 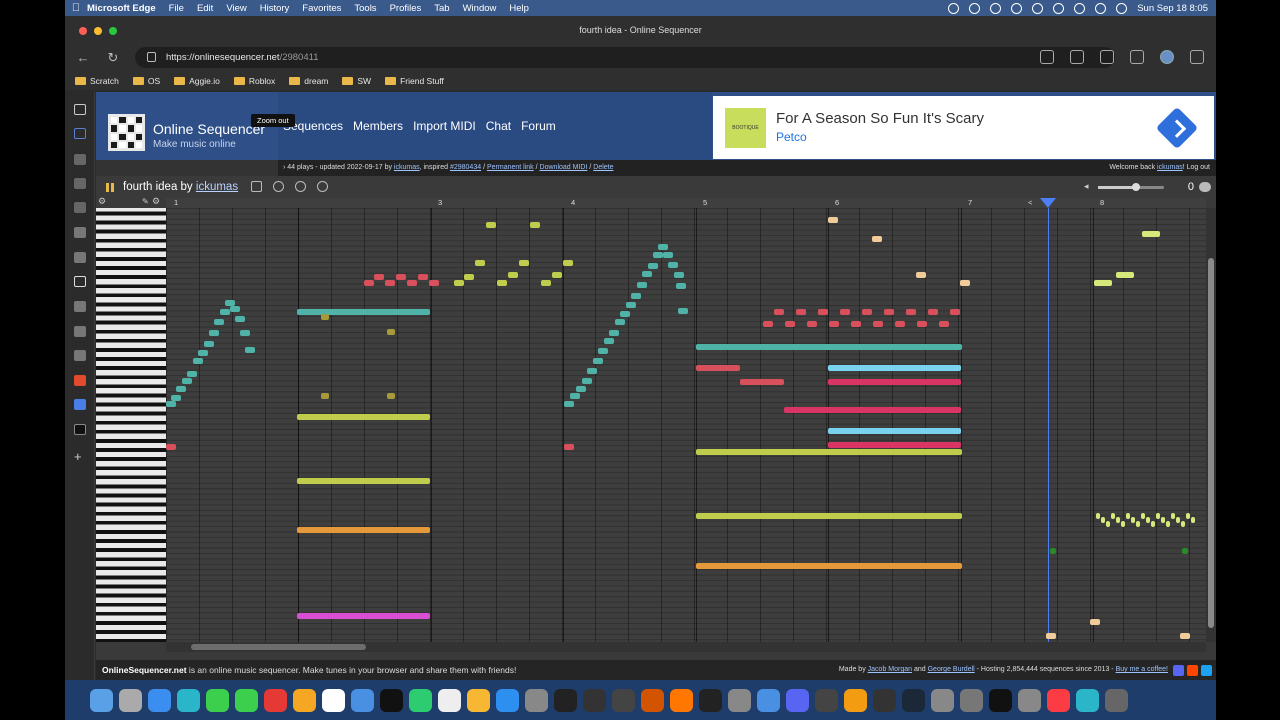 What do you see at coordinates (159, 700) in the screenshot?
I see `safari-icon` at bounding box center [159, 700].